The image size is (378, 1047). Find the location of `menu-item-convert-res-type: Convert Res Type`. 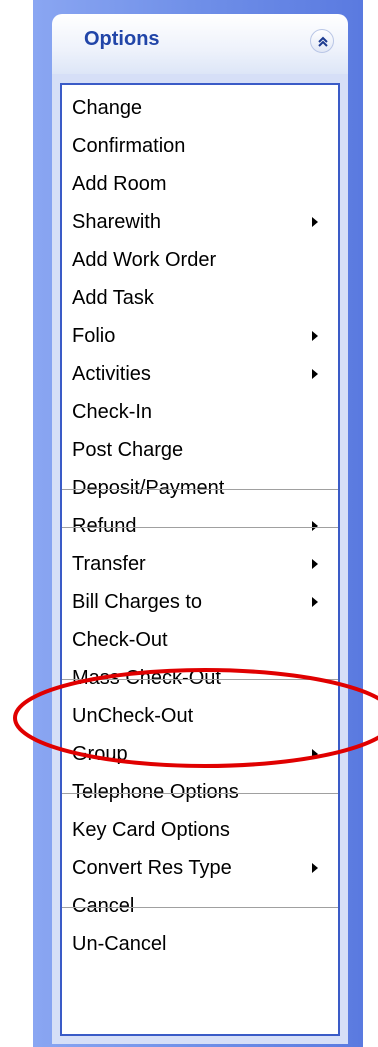

menu-item-convert-res-type: Convert Res Type is located at coordinates (200, 868).